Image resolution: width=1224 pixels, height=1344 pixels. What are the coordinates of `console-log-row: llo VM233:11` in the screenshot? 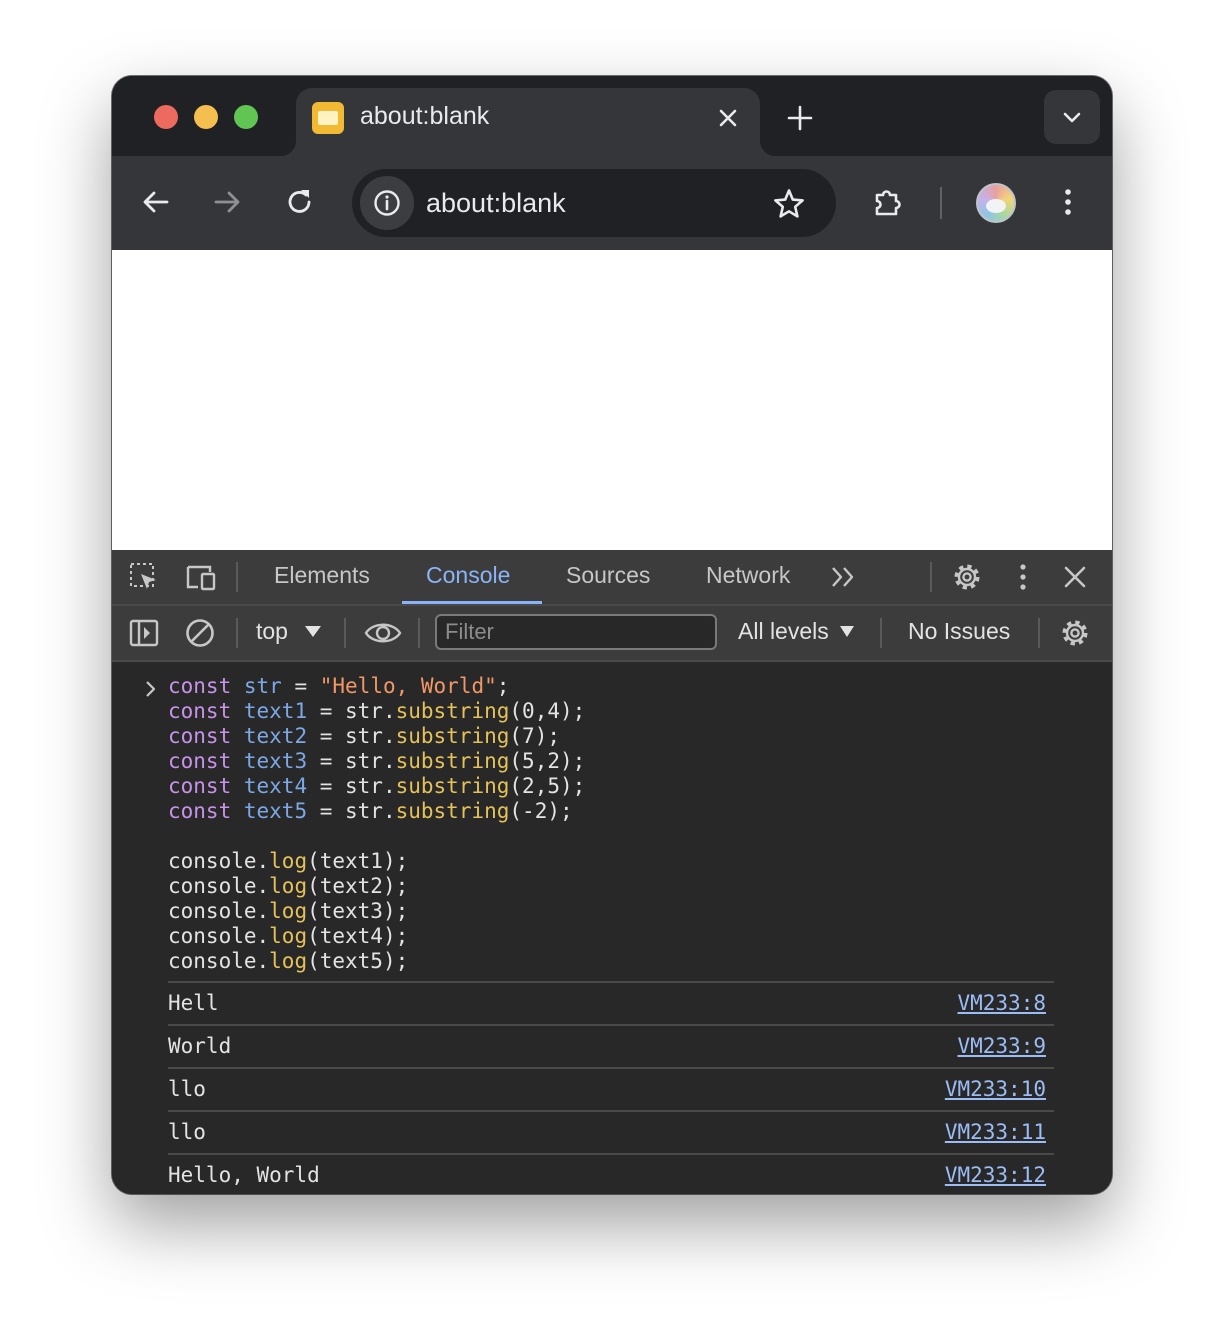 It's located at (611, 1131).